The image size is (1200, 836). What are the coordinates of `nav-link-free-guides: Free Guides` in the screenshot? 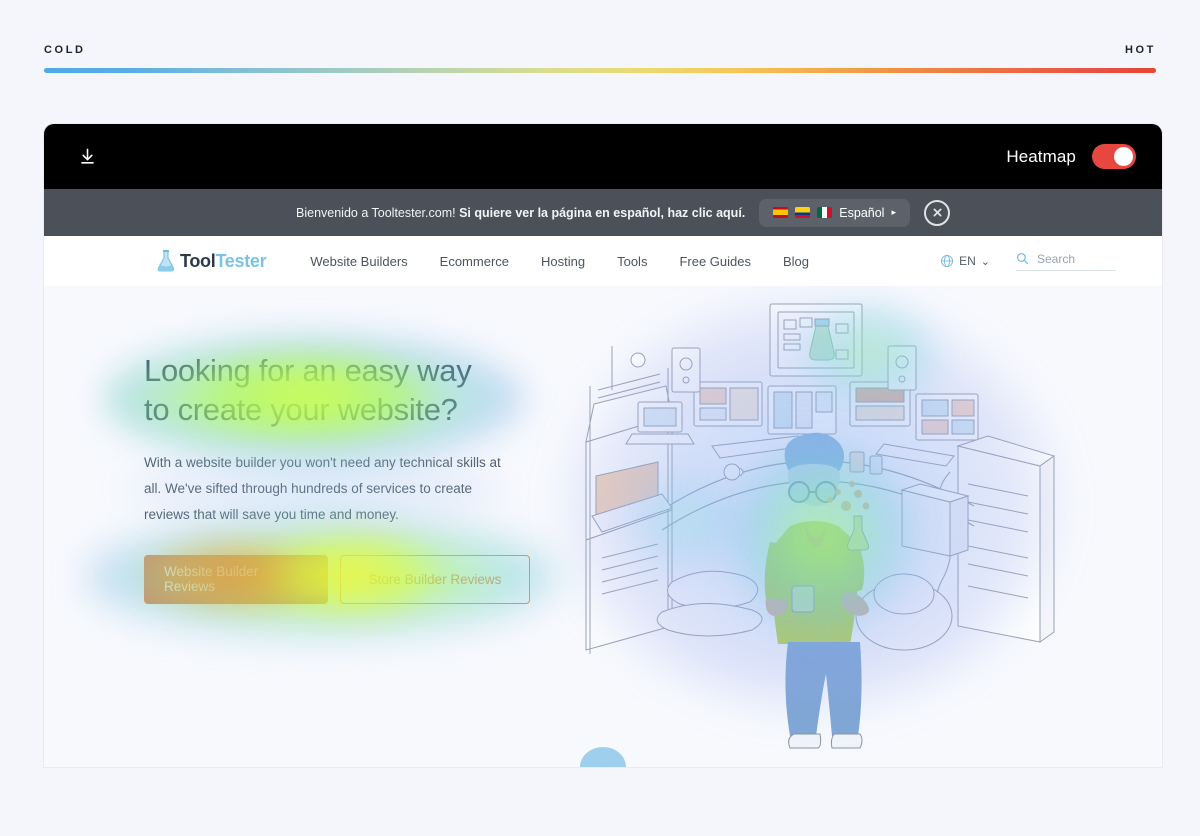 It's located at (715, 261).